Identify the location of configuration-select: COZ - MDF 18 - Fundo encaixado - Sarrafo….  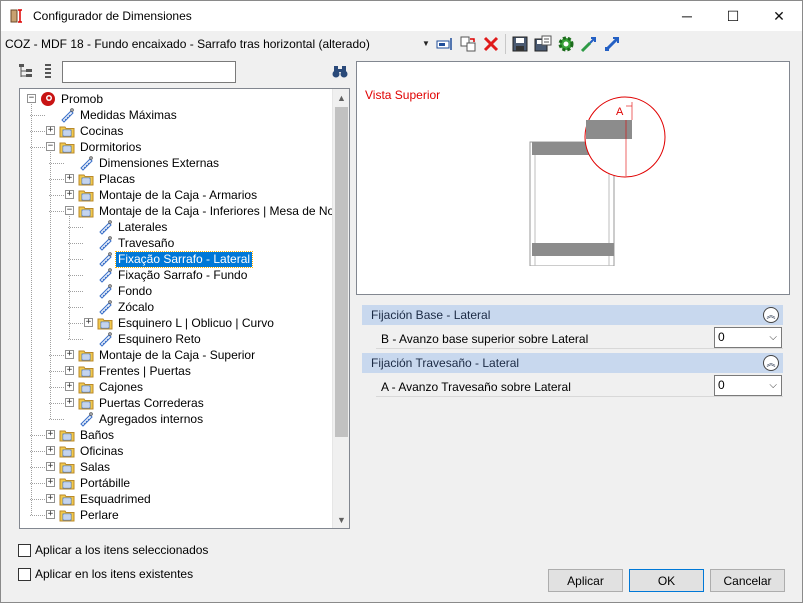
(187, 44).